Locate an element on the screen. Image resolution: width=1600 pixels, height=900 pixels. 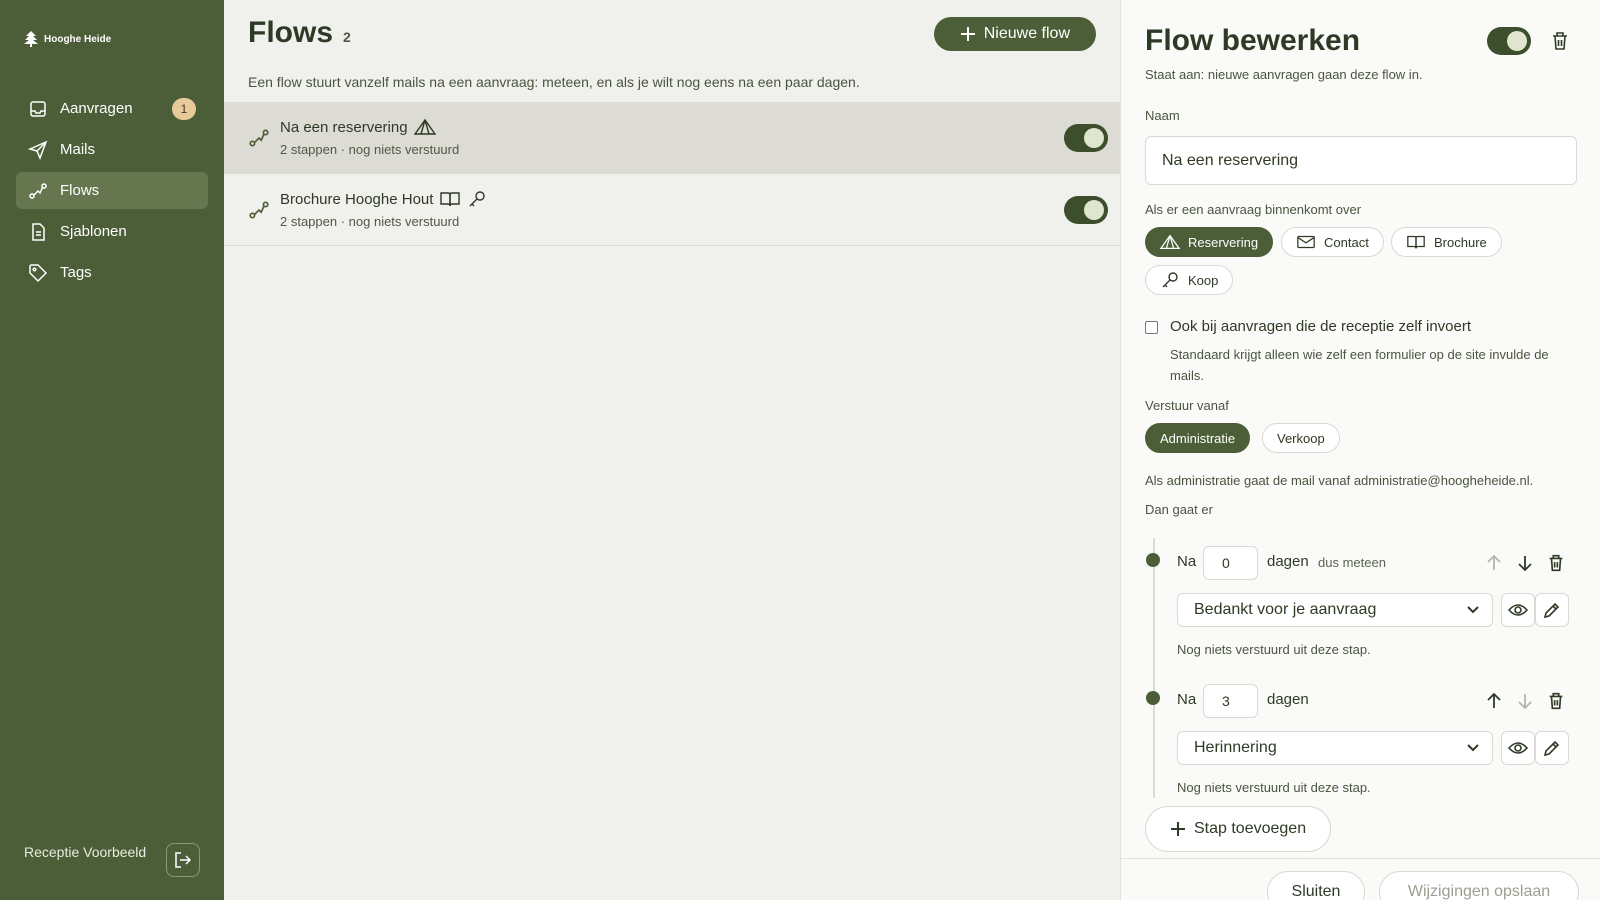
flow-name: Brochure Hooghe Hout is located at coordinates (383, 199).